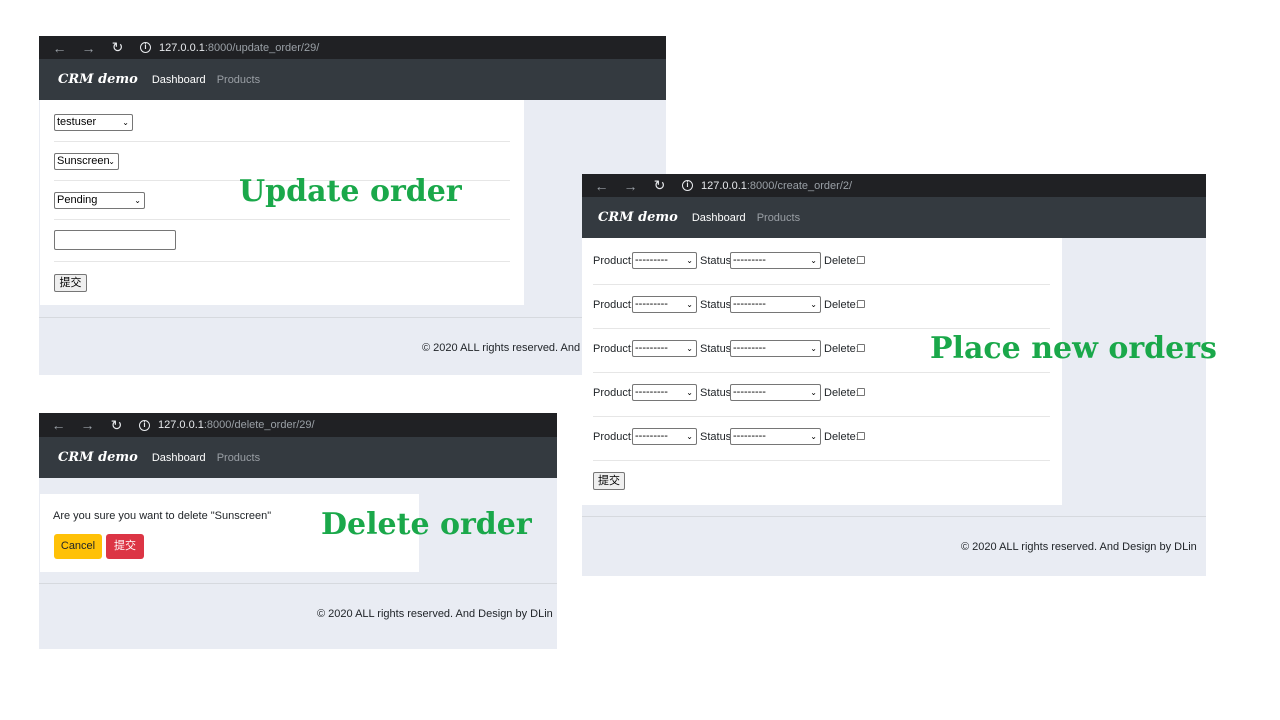 The width and height of the screenshot is (1280, 720). Describe the element at coordinates (99, 200) in the screenshot. I see `status-select: Pending ⌄` at that location.